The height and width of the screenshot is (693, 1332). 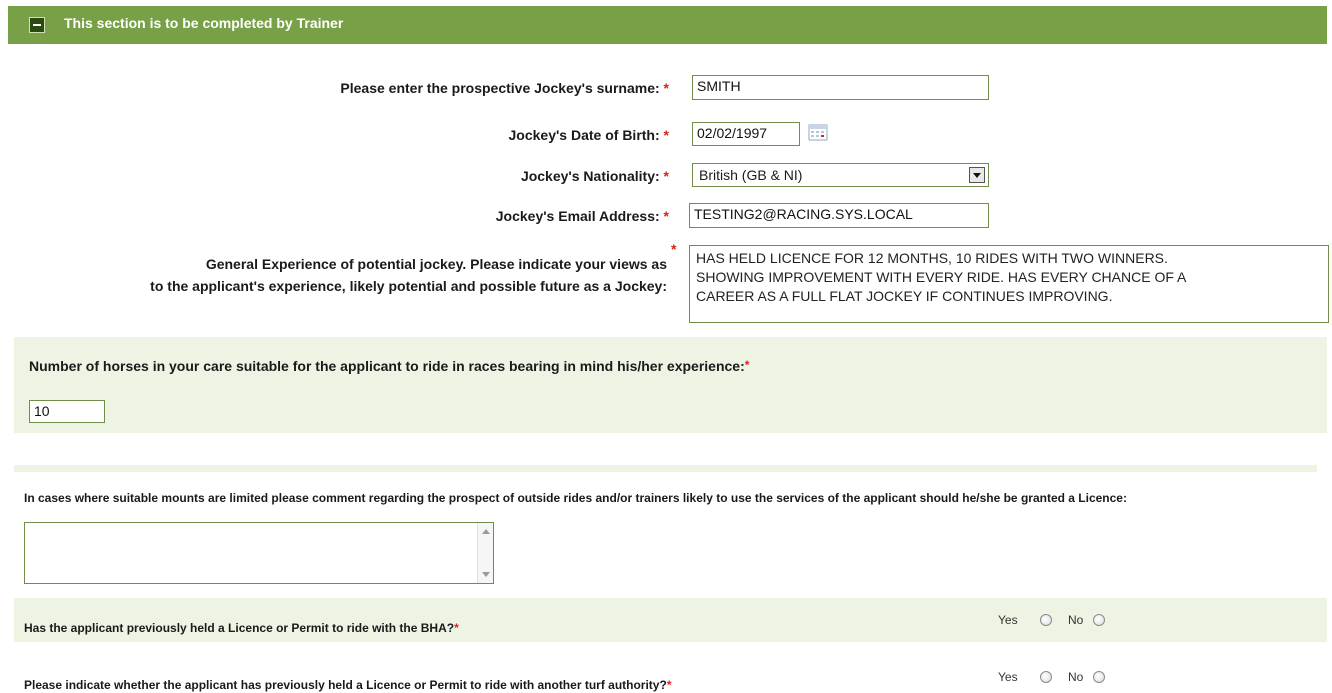 I want to click on nationality-value: British (GB & NI), so click(x=751, y=175).